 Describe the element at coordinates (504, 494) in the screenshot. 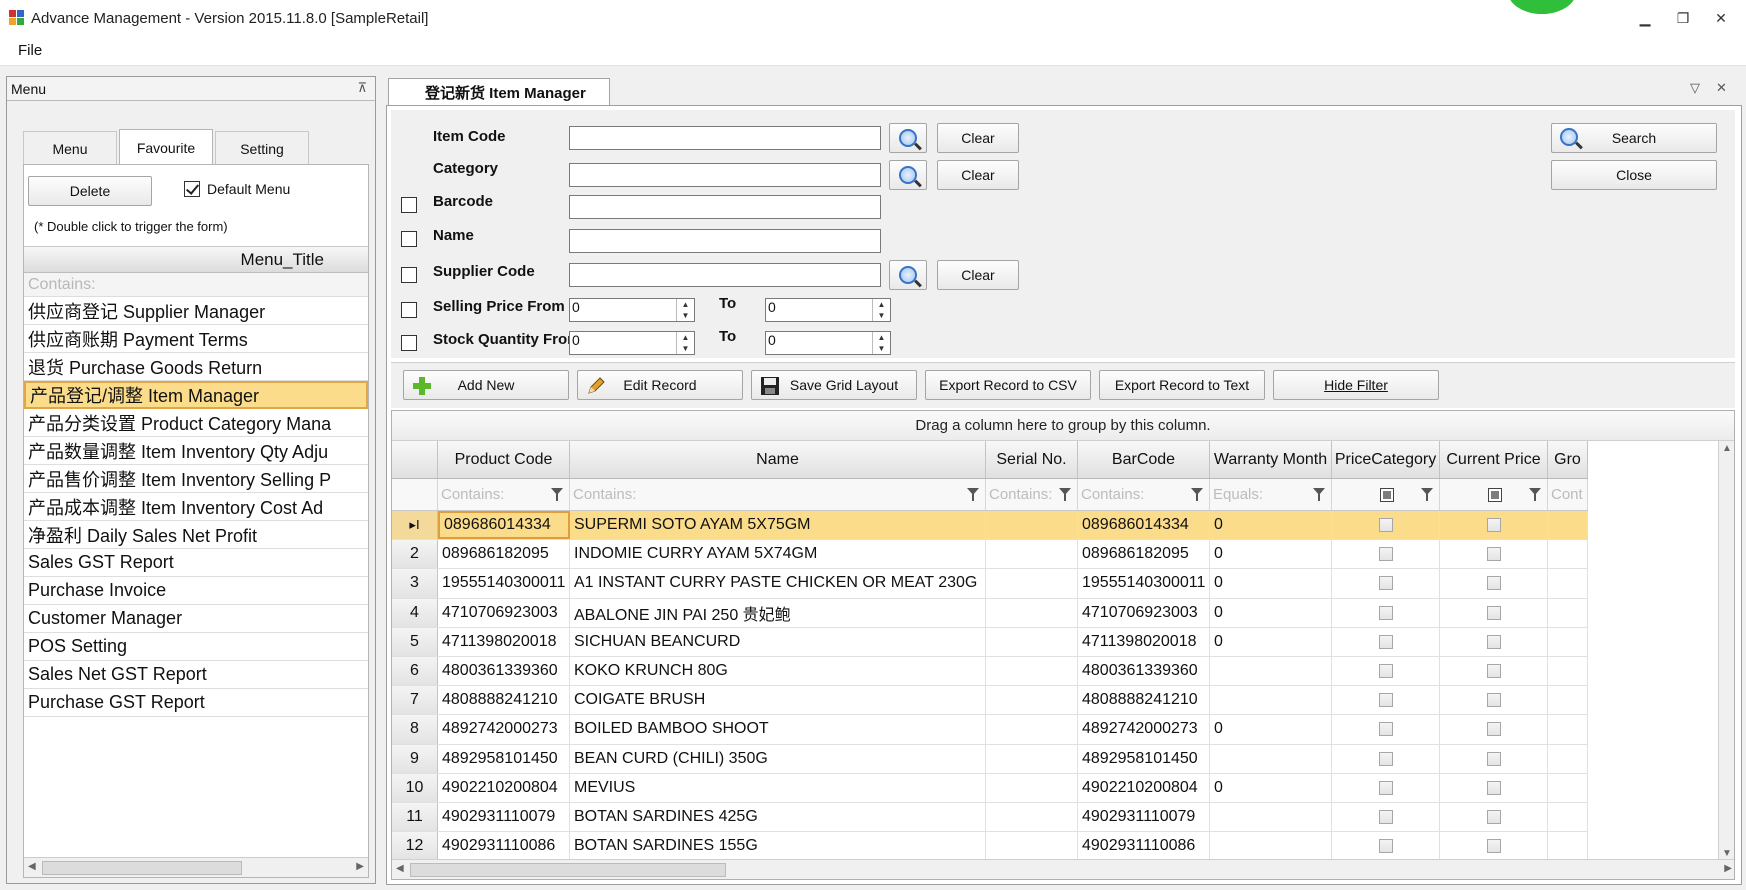

I see `filter-cell-product-code: Contains:` at that location.